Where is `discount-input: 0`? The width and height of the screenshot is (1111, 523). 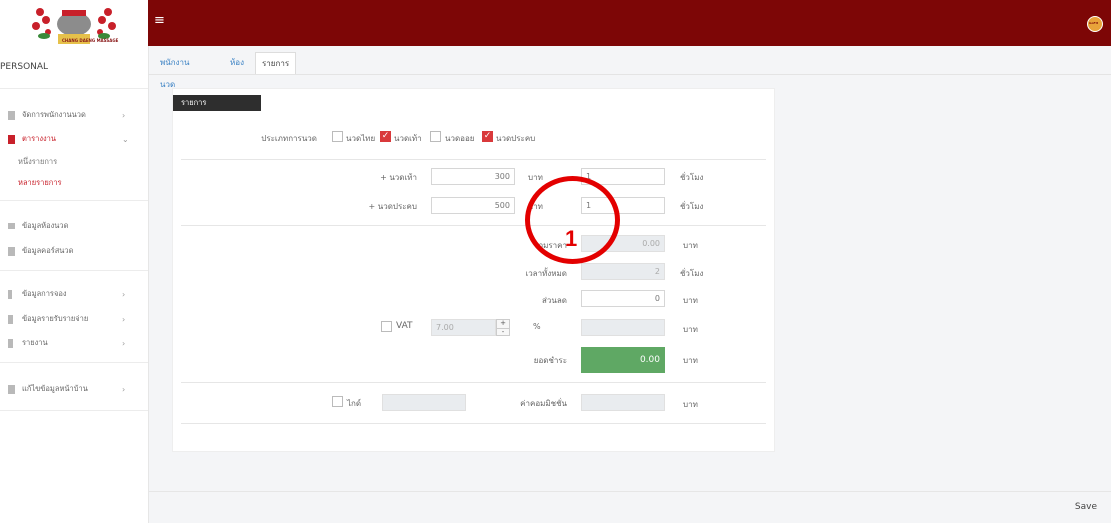 discount-input: 0 is located at coordinates (623, 298).